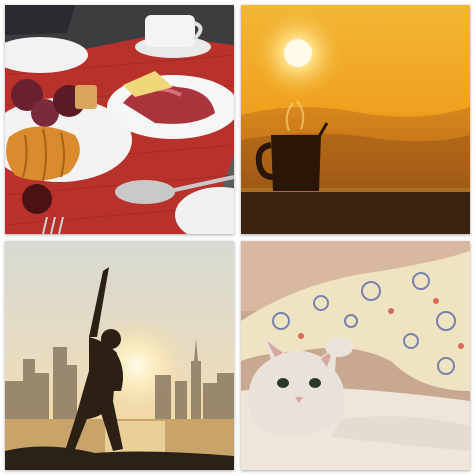 This screenshot has height=476, width=476. Describe the element at coordinates (43, 153) in the screenshot. I see `croissant` at that location.